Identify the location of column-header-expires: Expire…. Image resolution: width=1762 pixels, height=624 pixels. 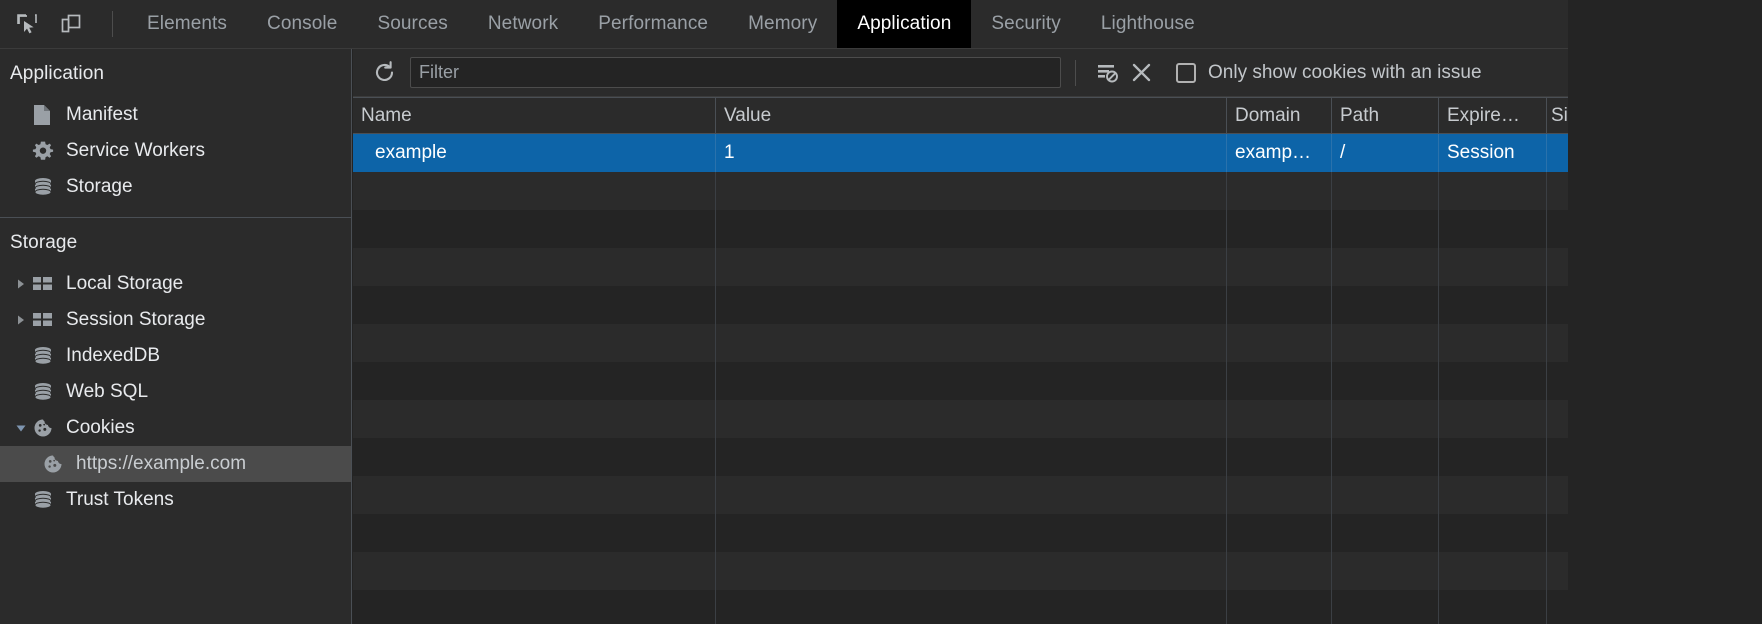
(1493, 115).